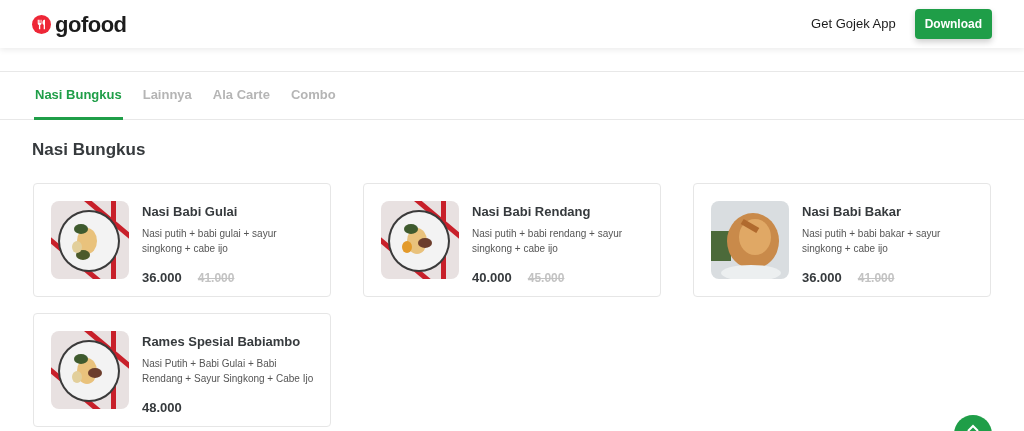  I want to click on item-name: Rames Spesial Babiambo, so click(222, 341).